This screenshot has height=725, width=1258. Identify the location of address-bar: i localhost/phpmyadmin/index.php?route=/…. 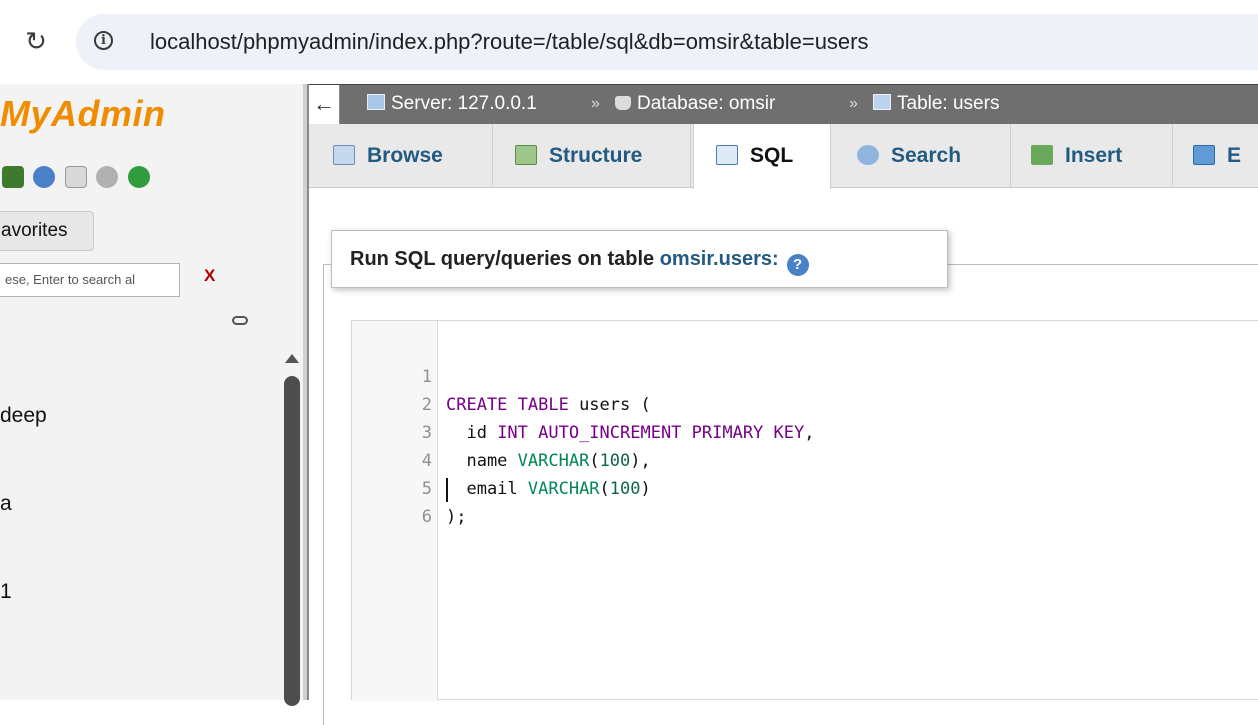
(667, 42).